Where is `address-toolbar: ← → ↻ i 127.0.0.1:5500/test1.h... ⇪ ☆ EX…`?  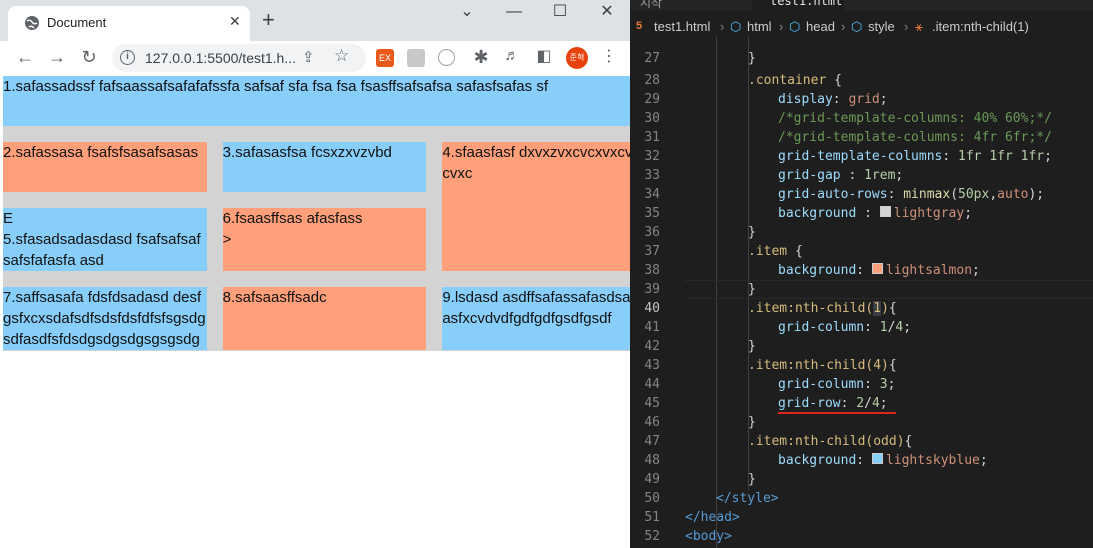 address-toolbar: ← → ↻ i 127.0.0.1:5500/test1.h... ⇪ ☆ EX… is located at coordinates (315, 59).